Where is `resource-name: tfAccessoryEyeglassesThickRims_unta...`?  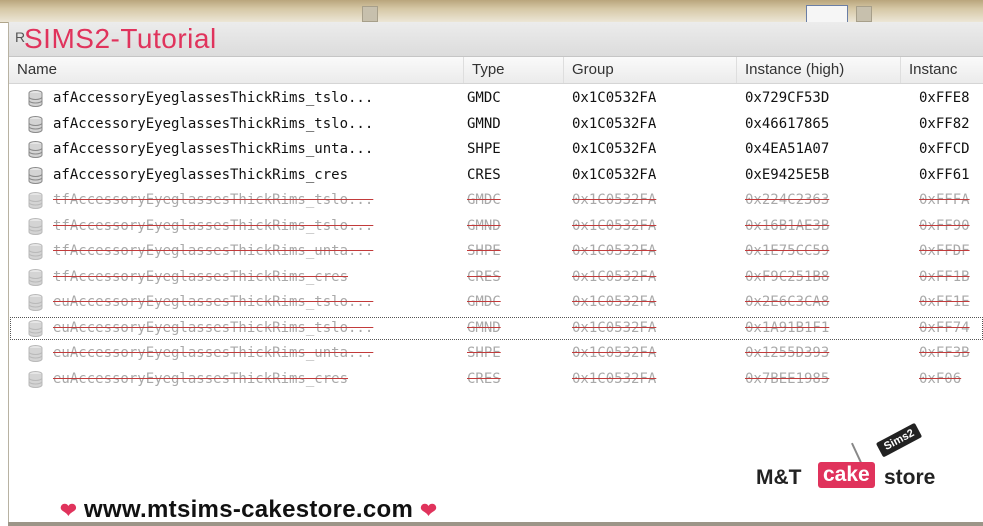 resource-name: tfAccessoryEyeglassesThickRims_unta... is located at coordinates (213, 251).